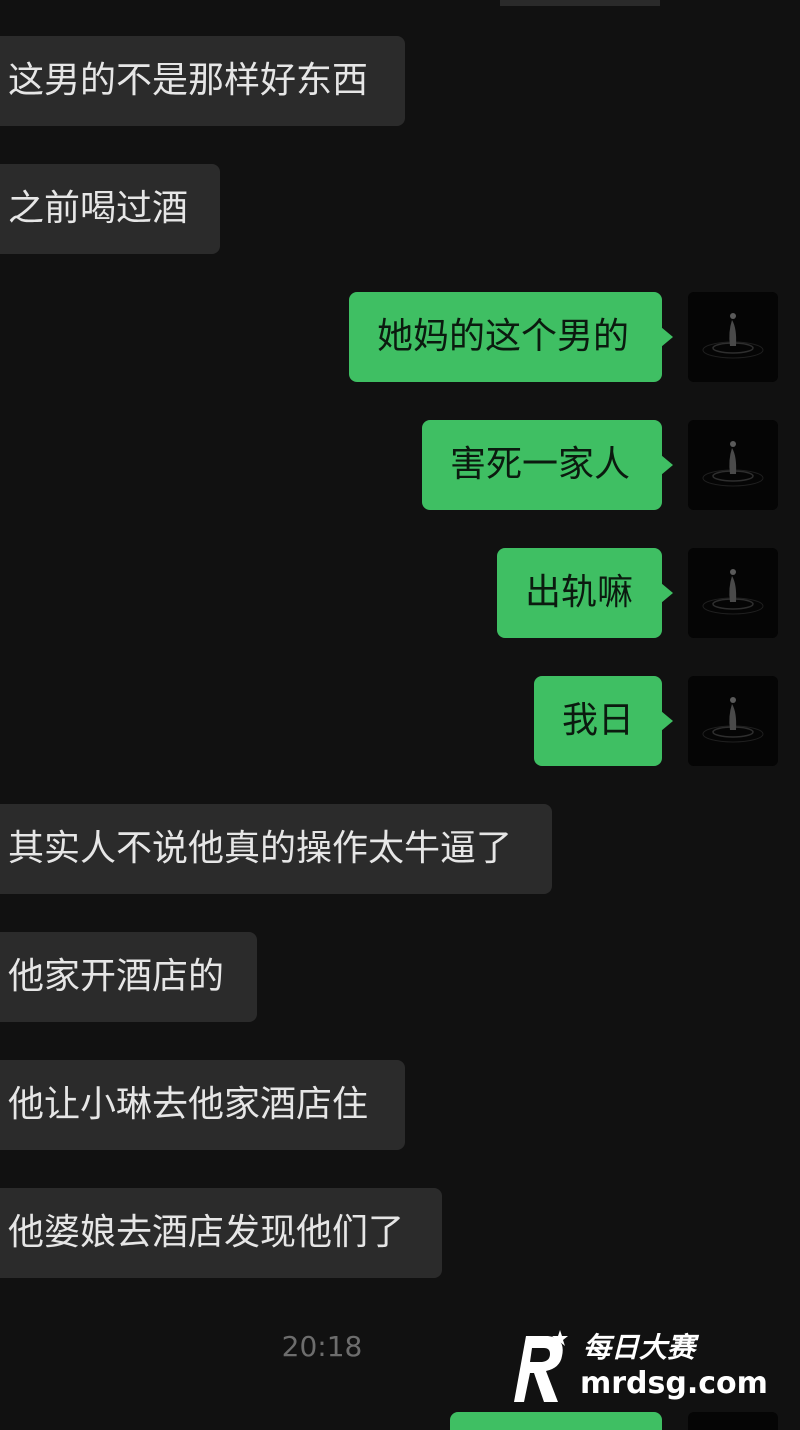 Image resolution: width=800 pixels, height=1430 pixels. I want to click on message-text: 他让小琳去他家酒店住, so click(188, 1104).